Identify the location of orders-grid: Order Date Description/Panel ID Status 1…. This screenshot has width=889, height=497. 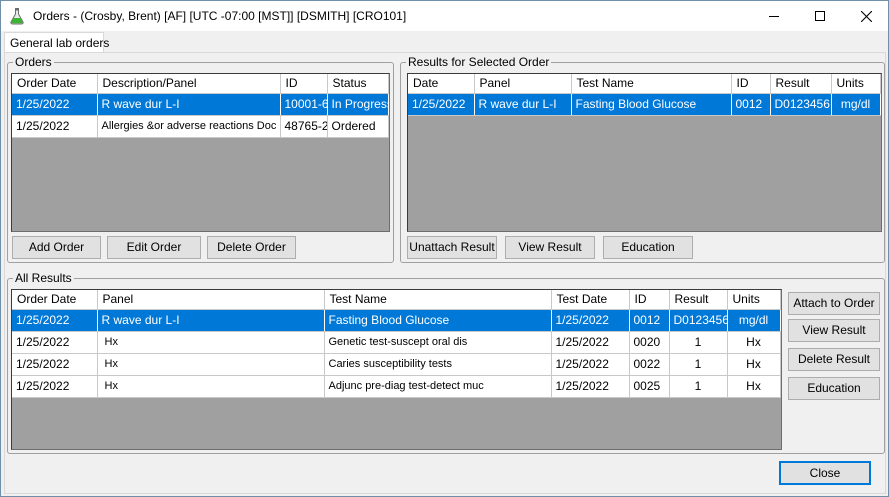
(200, 152).